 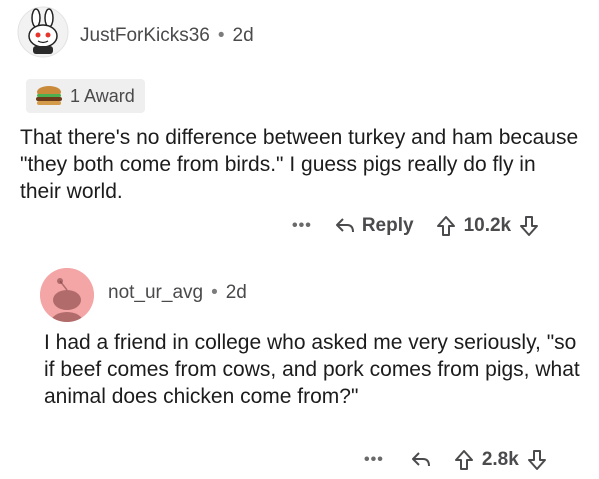 What do you see at coordinates (49, 95) in the screenshot?
I see `burger-award-icon` at bounding box center [49, 95].